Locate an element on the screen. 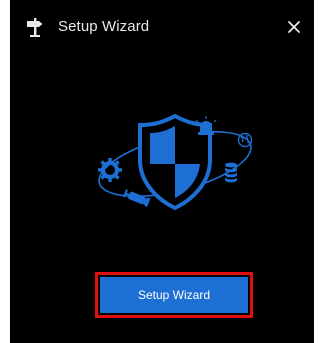  camera-icon is located at coordinates (137, 198).